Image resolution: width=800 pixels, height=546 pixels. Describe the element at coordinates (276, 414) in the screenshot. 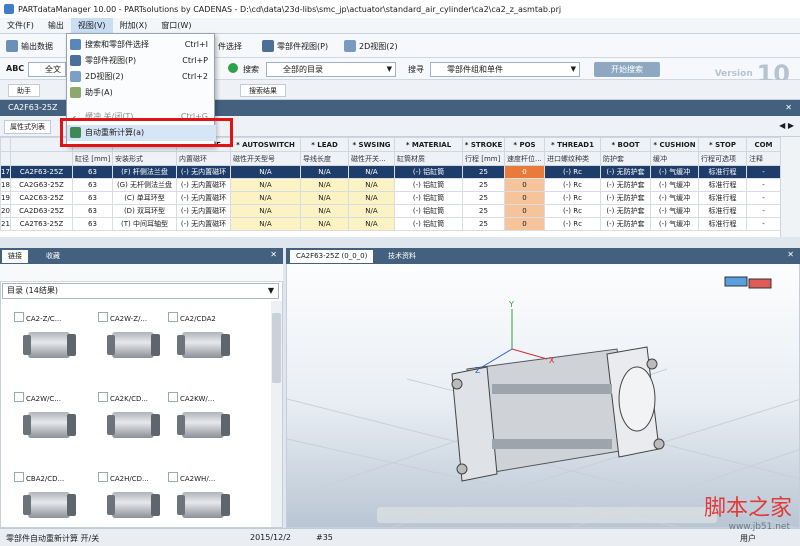

I see `catalog-scrollbar` at that location.